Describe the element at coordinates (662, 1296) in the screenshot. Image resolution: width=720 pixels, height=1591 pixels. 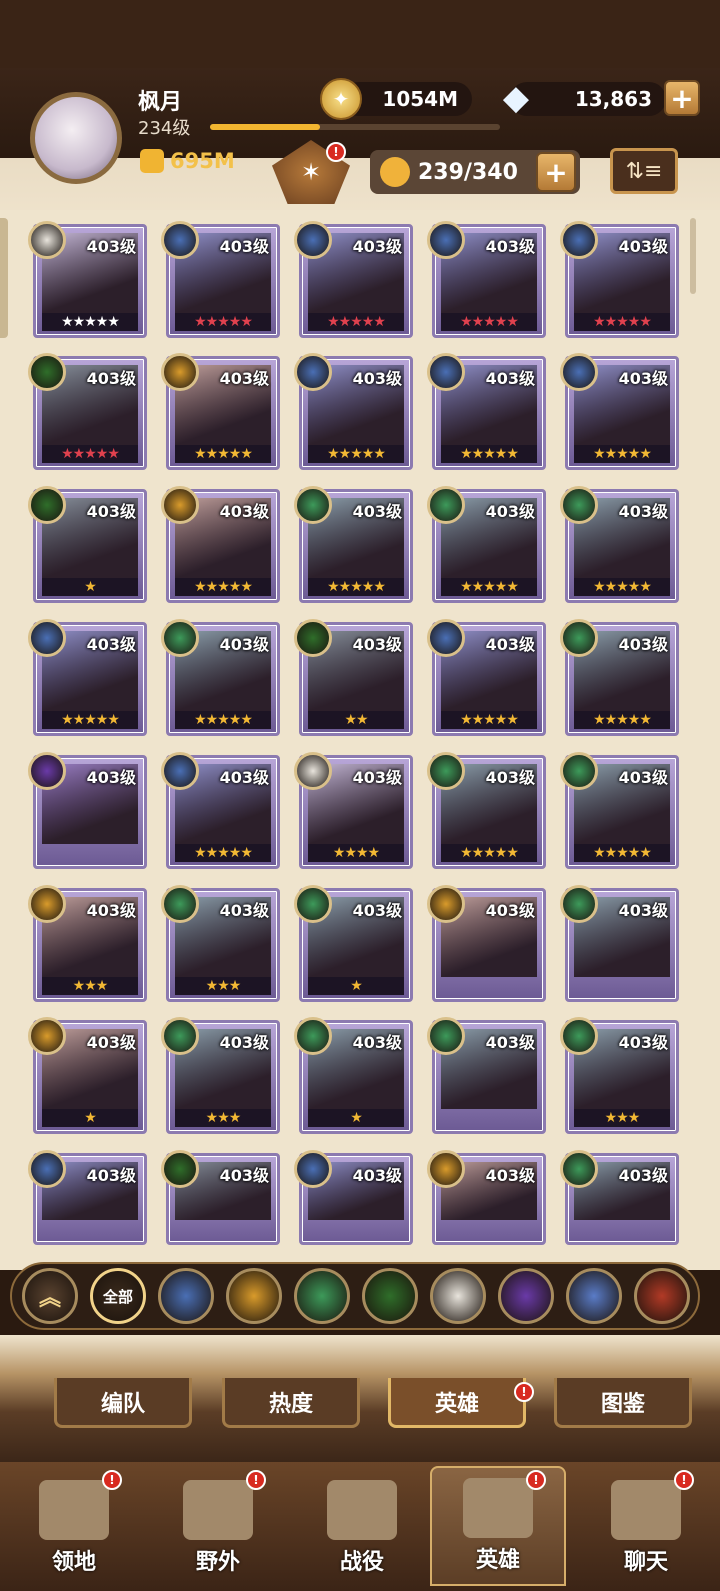
I see `filter-dragon-button` at that location.